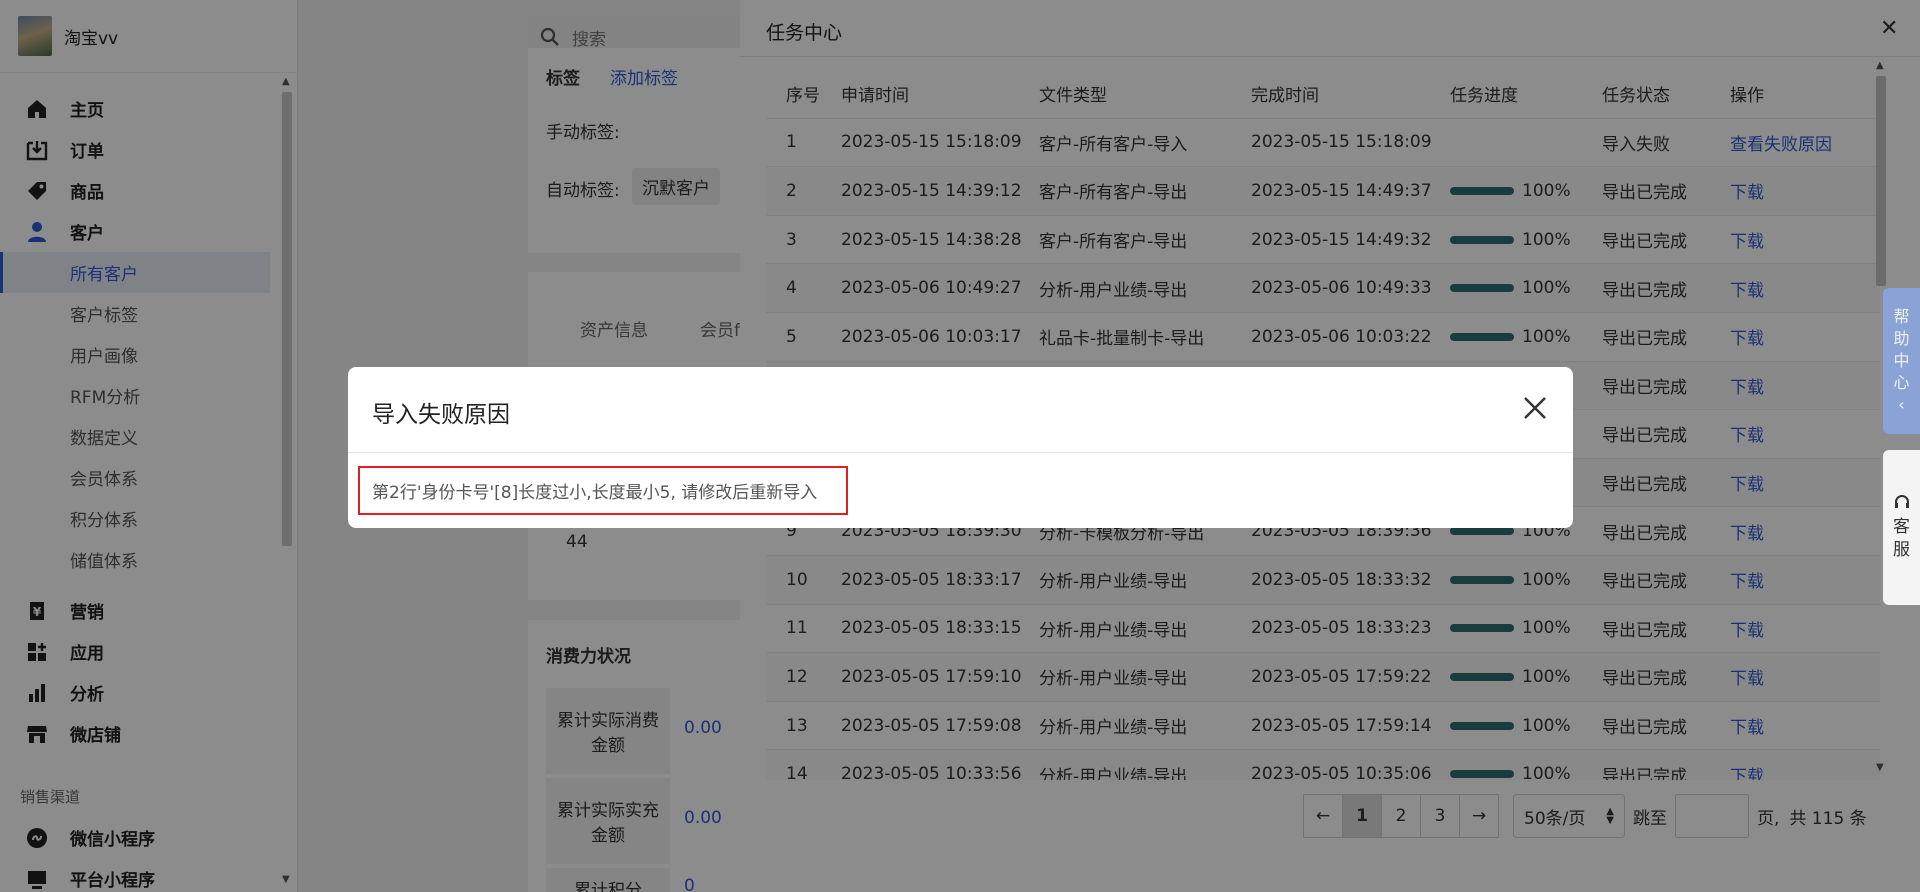  Describe the element at coordinates (960, 447) in the screenshot. I see `import-failure-modal: 导入失败原因 第2行'身份卡号'[8]长度过小,长度最小5, 请修改后重新导入` at that location.